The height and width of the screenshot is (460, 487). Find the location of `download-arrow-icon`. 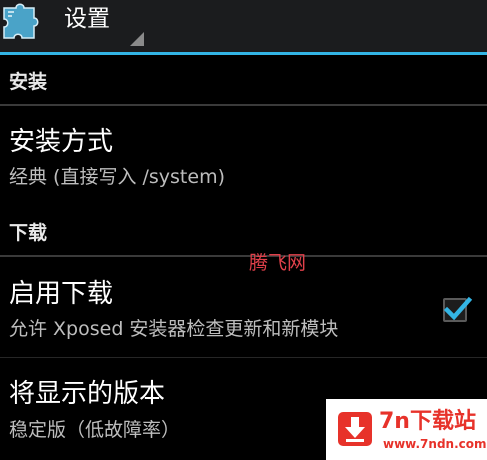

download-arrow-icon is located at coordinates (355, 429).